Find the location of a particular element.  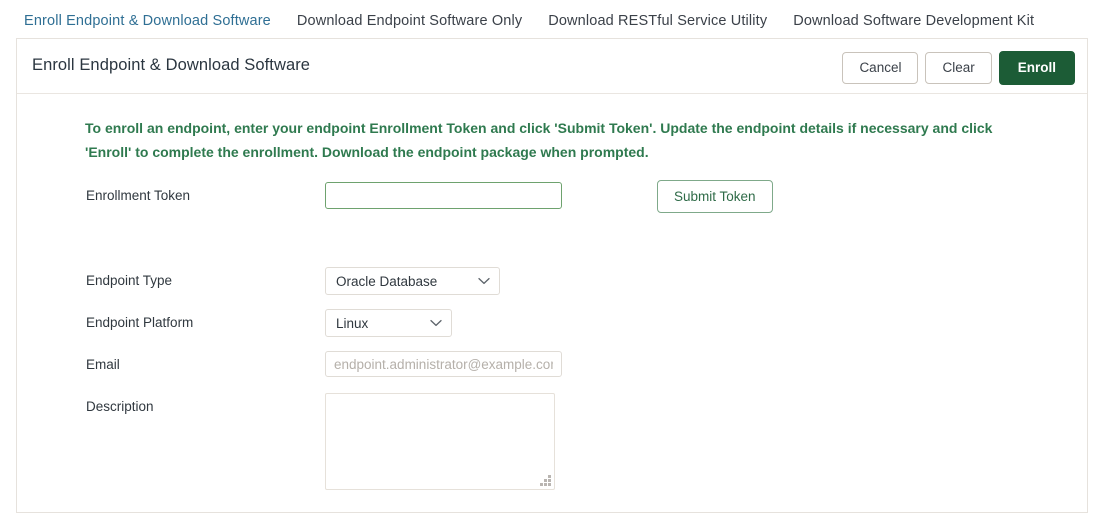

endpoint-type-select: Oracle Database is located at coordinates (412, 281).